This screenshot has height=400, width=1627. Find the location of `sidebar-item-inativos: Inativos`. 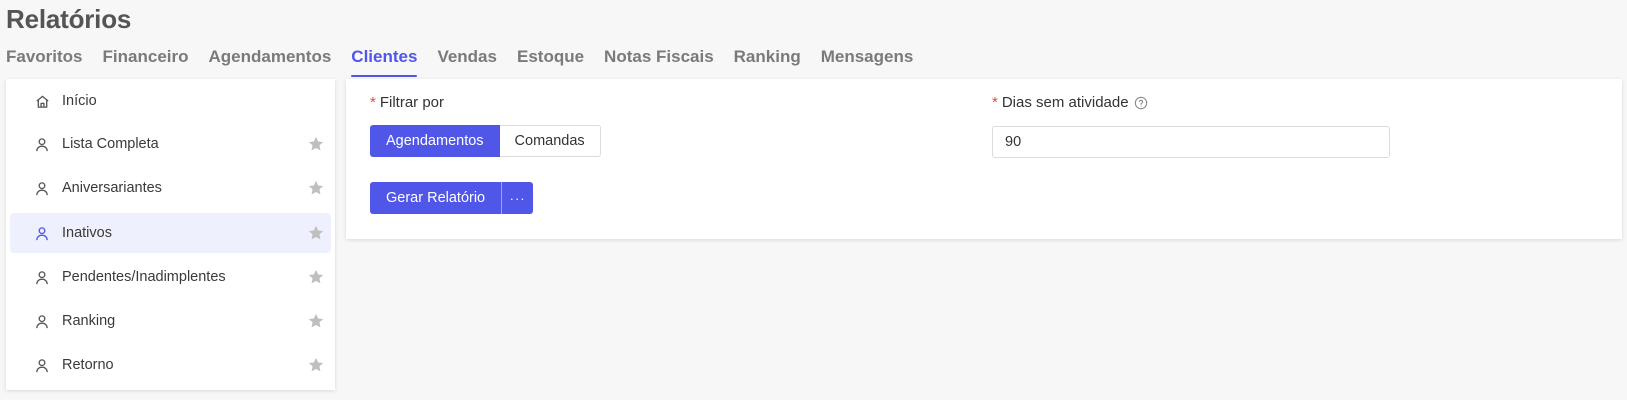

sidebar-item-inativos: Inativos is located at coordinates (170, 233).